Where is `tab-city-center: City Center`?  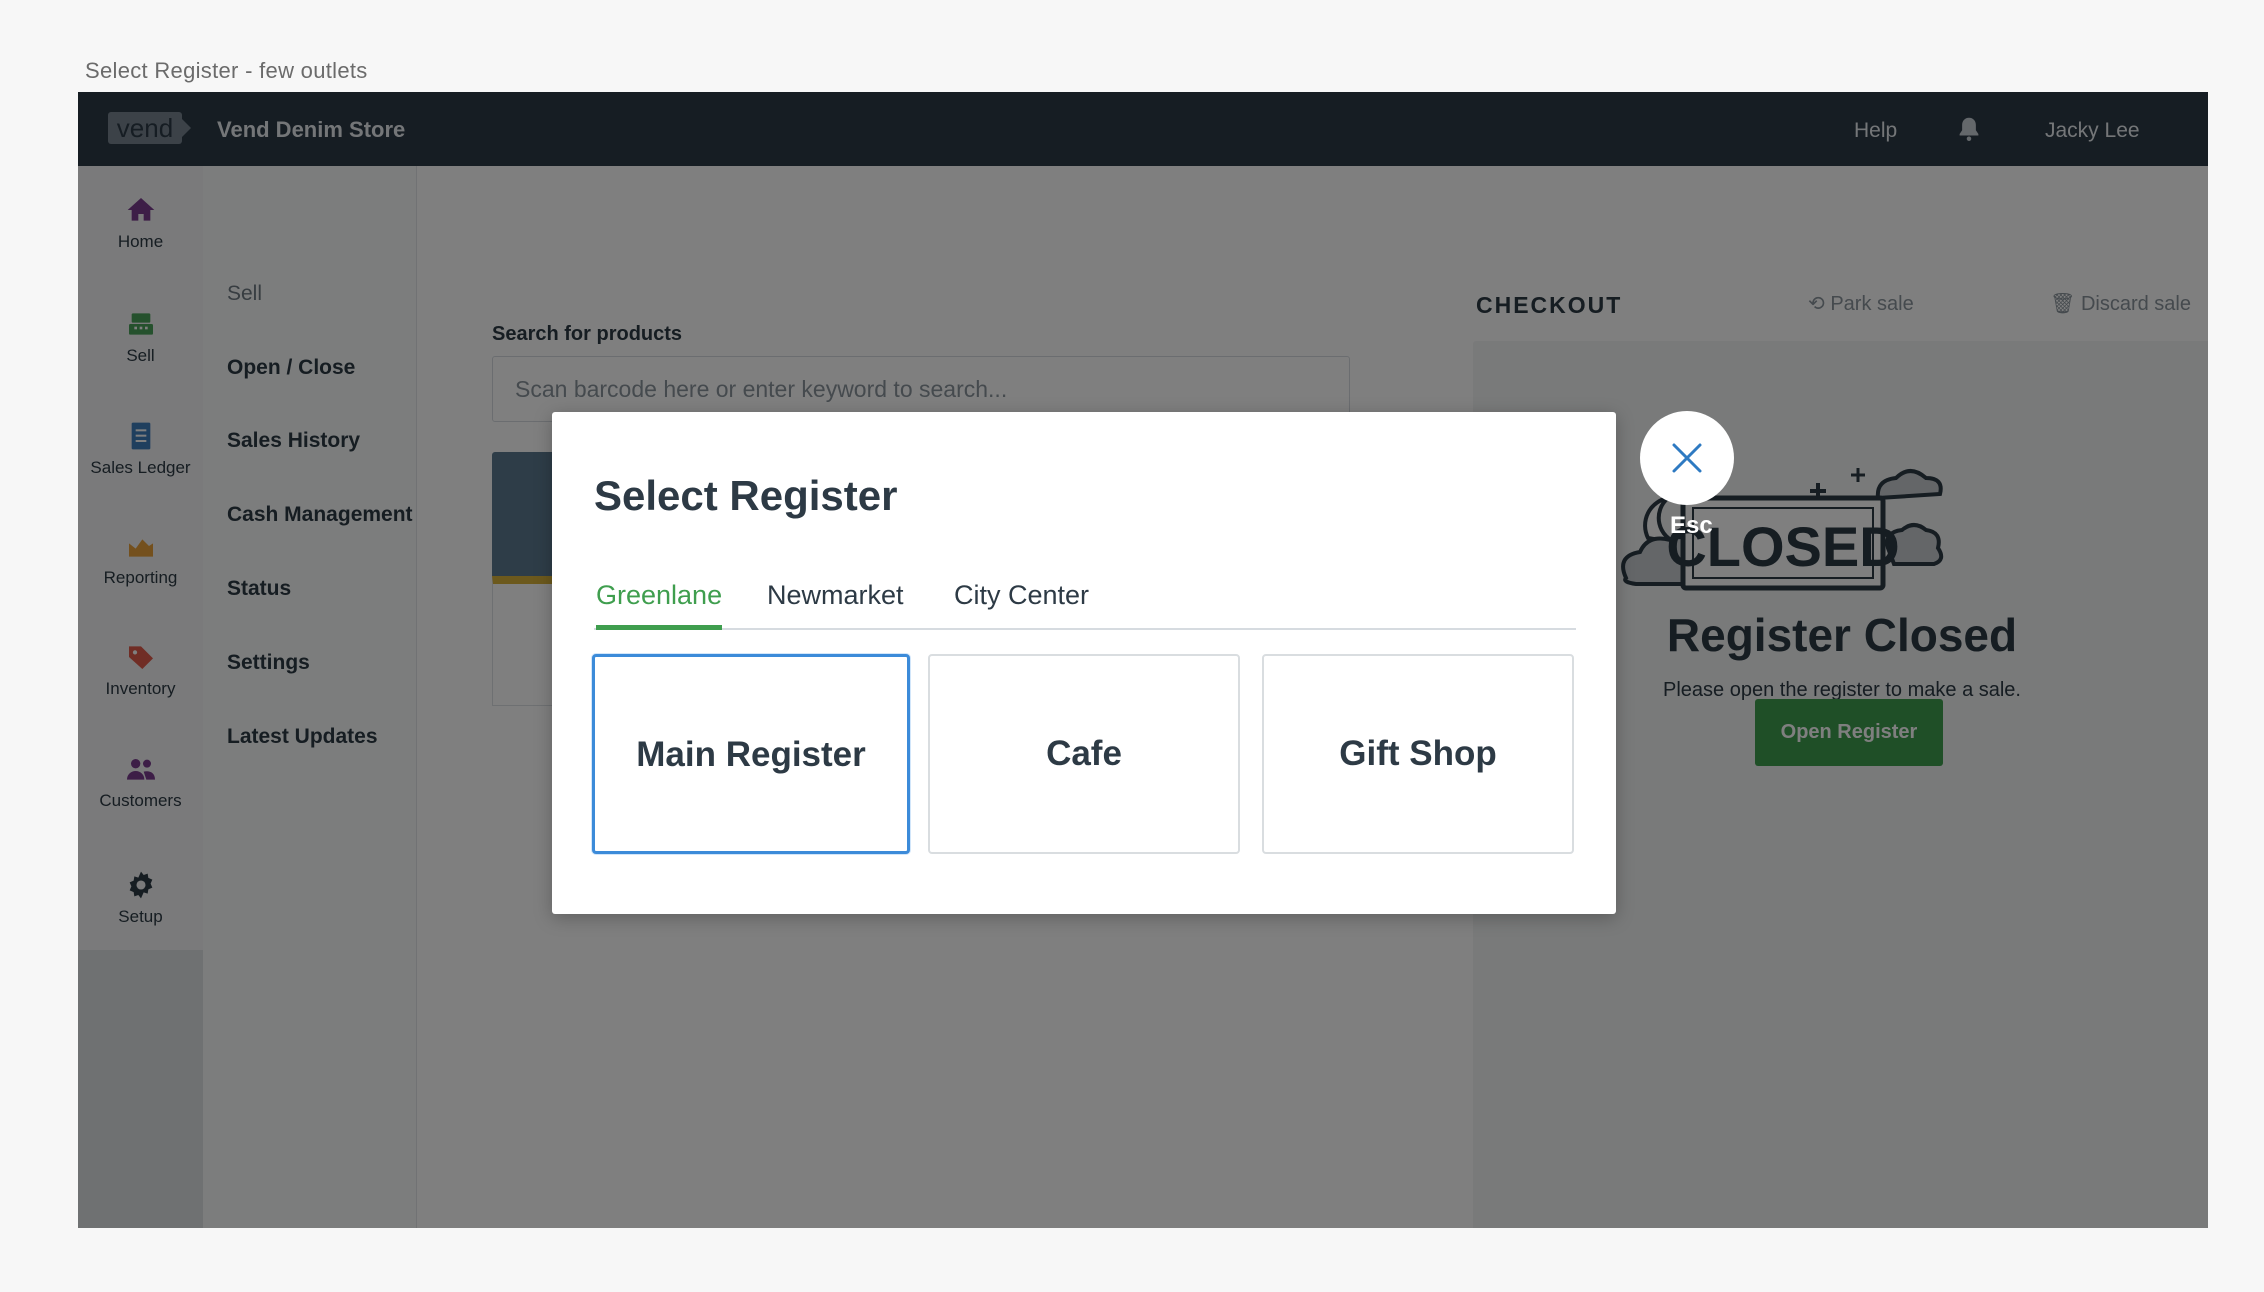
tab-city-center: City Center is located at coordinates (1021, 602).